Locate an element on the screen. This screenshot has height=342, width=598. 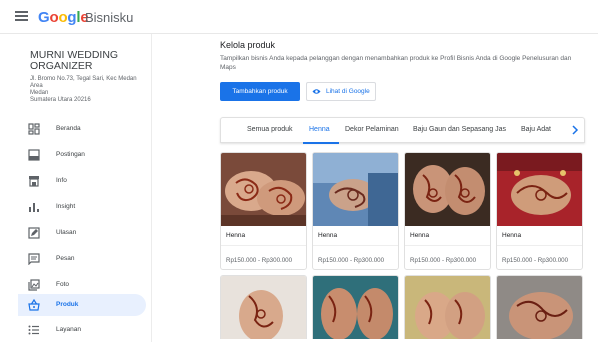
business-name: MURNI WEDDING ORGANIZER is located at coordinates (74, 60).